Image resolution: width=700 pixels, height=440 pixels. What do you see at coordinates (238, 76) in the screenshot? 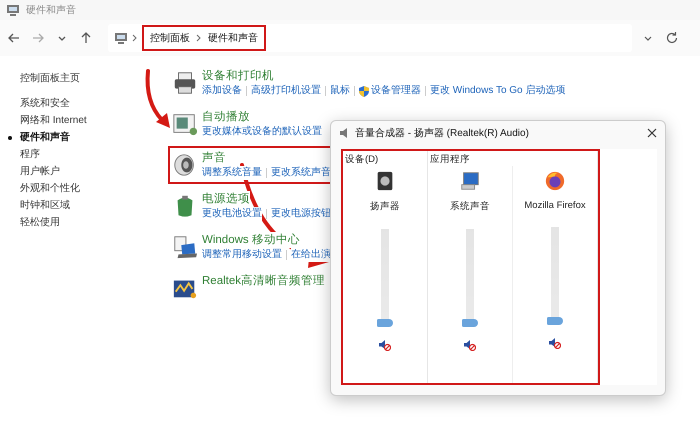
I see `category-title: 设备和打印机` at bounding box center [238, 76].